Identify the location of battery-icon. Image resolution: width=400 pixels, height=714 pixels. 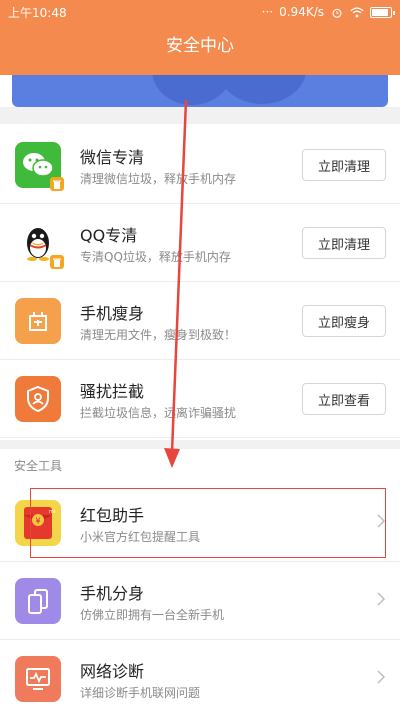
(382, 12).